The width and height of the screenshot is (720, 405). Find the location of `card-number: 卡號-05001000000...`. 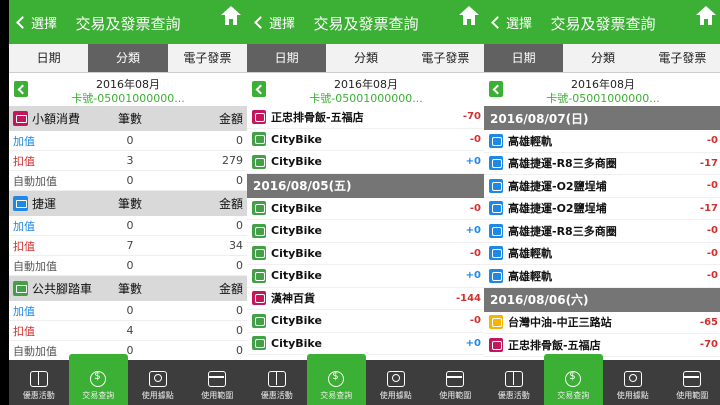

card-number: 卡號-05001000000... is located at coordinates (366, 98).